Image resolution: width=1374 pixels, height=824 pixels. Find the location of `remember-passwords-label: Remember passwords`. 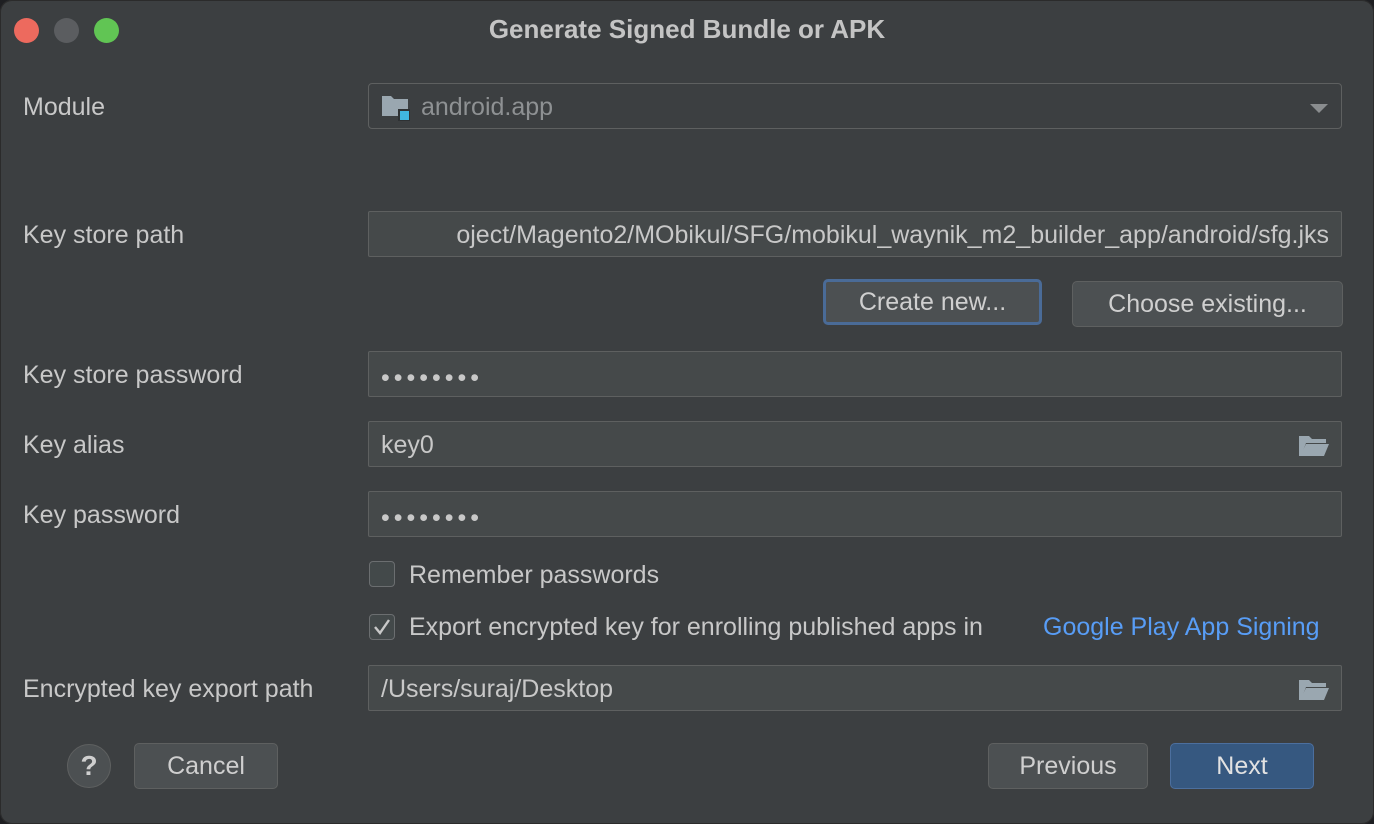

remember-passwords-label: Remember passwords is located at coordinates (534, 575).